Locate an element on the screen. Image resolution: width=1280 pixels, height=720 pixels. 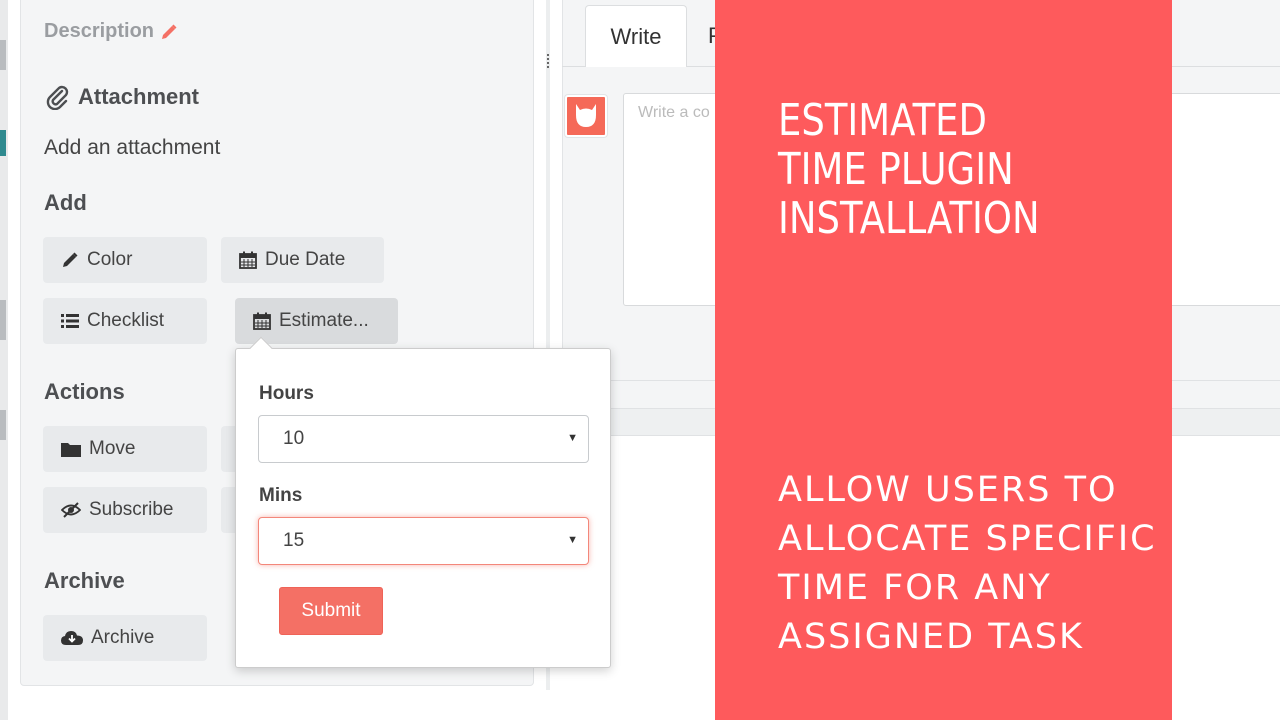
splitter-handle is located at coordinates (548, 62).